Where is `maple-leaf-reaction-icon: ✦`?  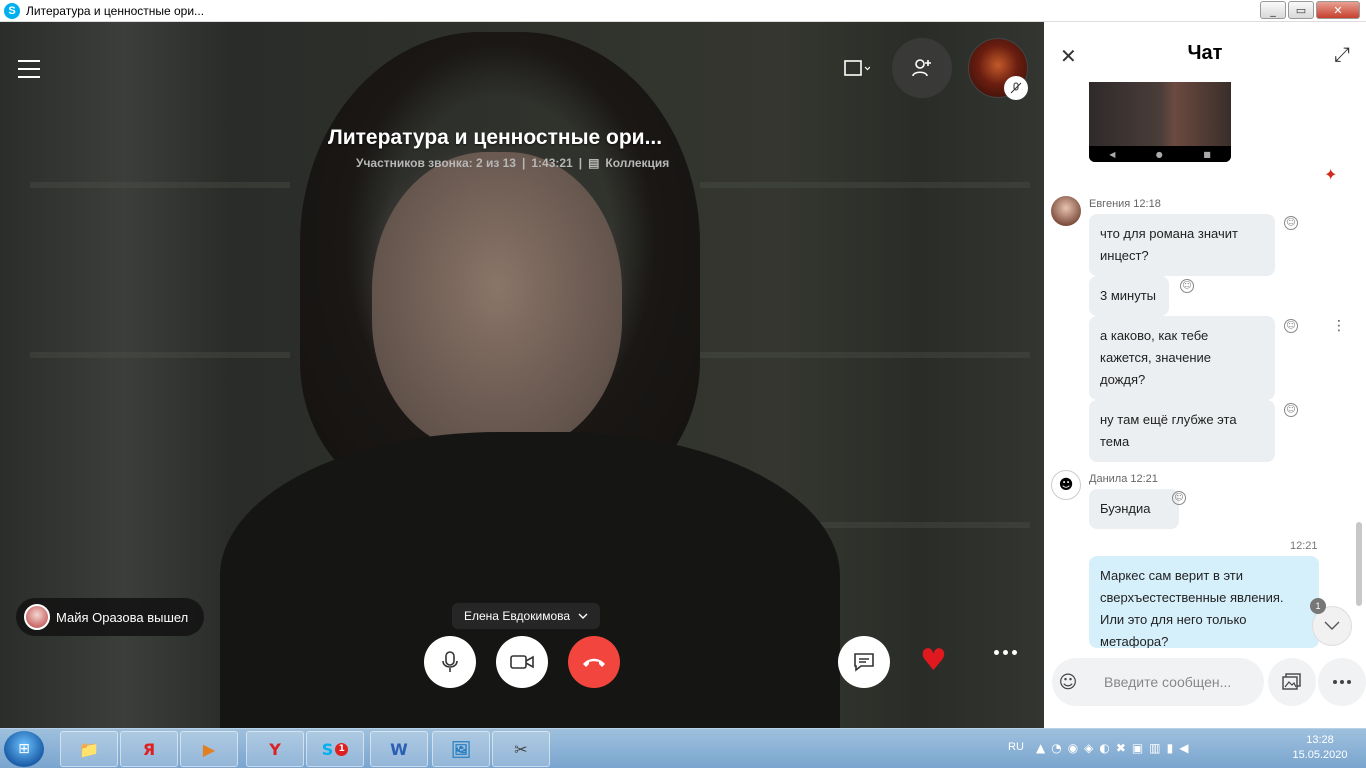 maple-leaf-reaction-icon: ✦ is located at coordinates (1331, 174).